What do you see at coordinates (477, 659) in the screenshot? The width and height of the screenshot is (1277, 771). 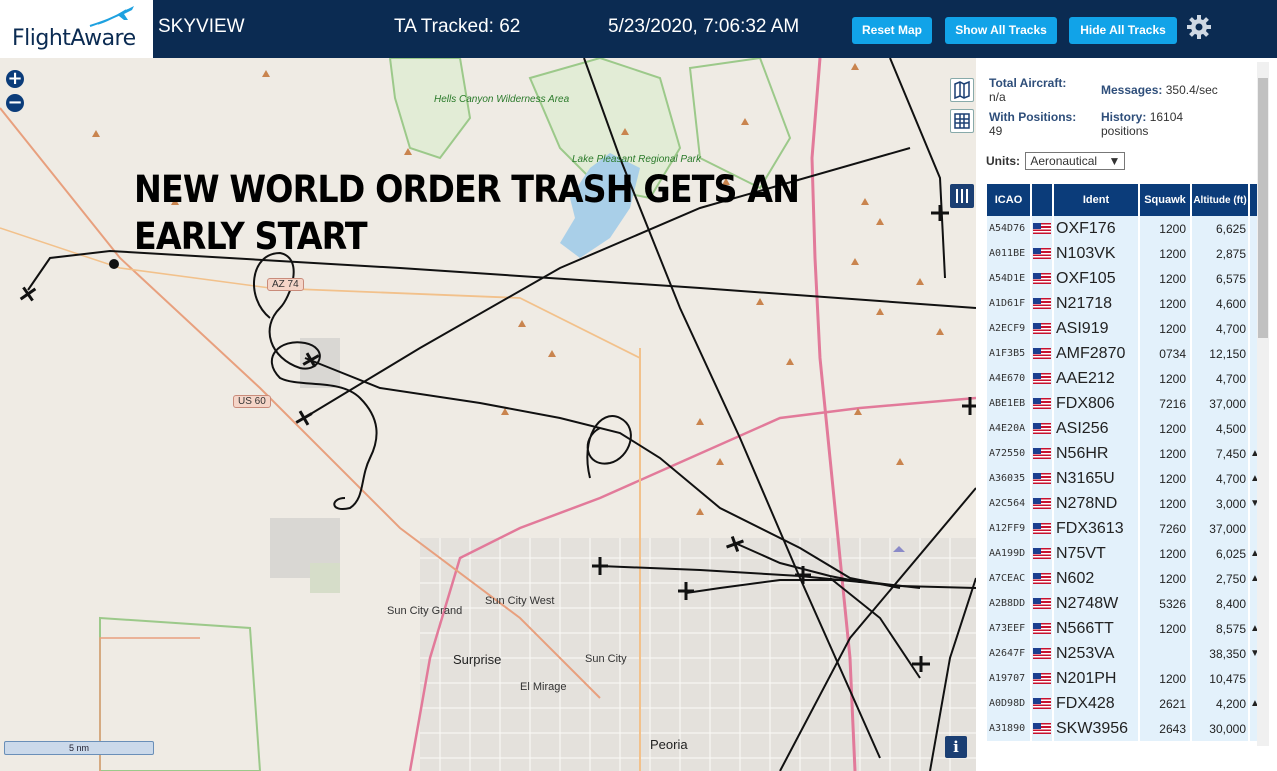 I see `map-label-surprise: Surprise` at bounding box center [477, 659].